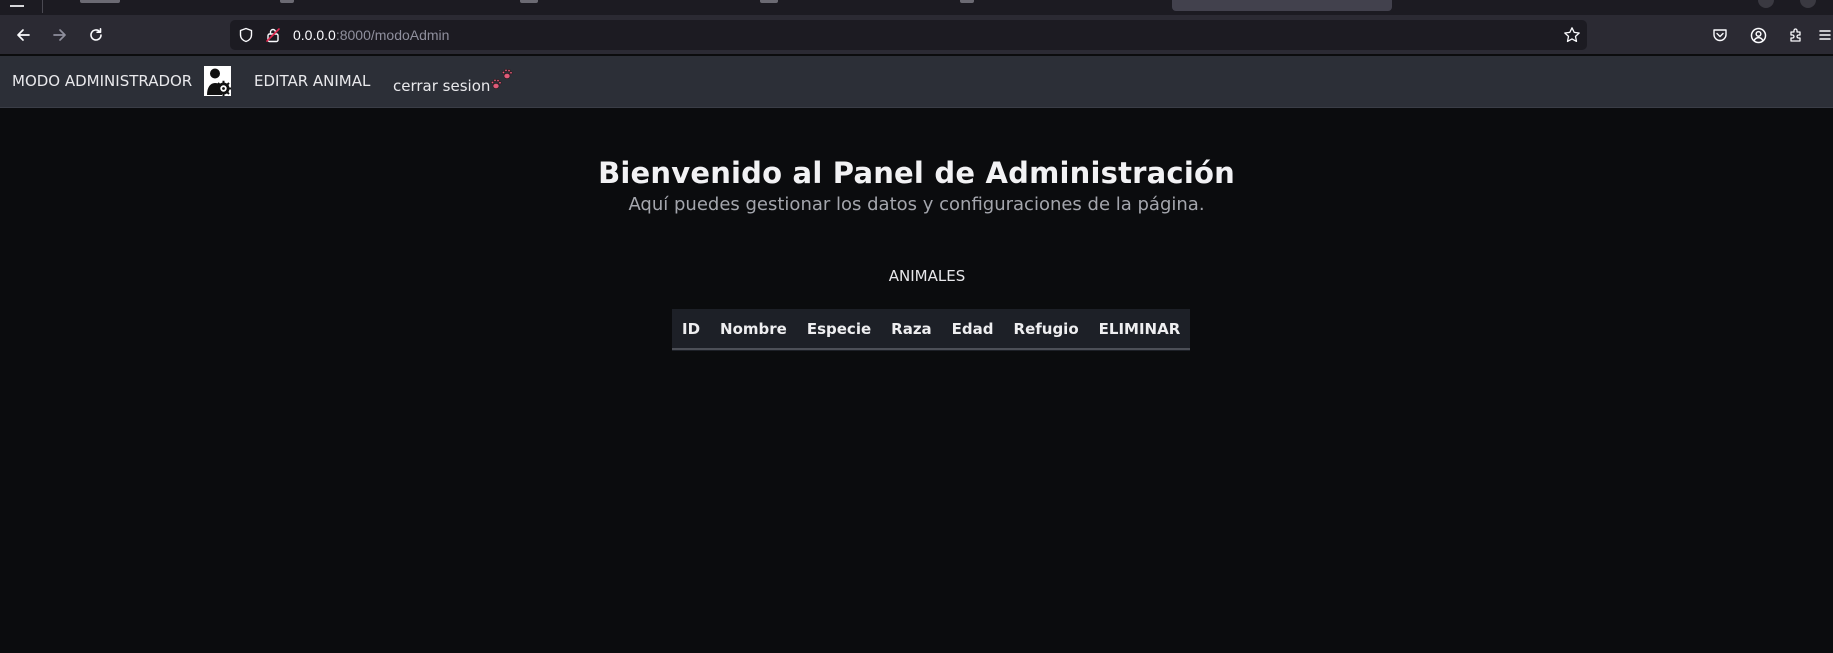 Image resolution: width=1833 pixels, height=653 pixels. What do you see at coordinates (42, 6) in the screenshot?
I see `tab-separator` at bounding box center [42, 6].